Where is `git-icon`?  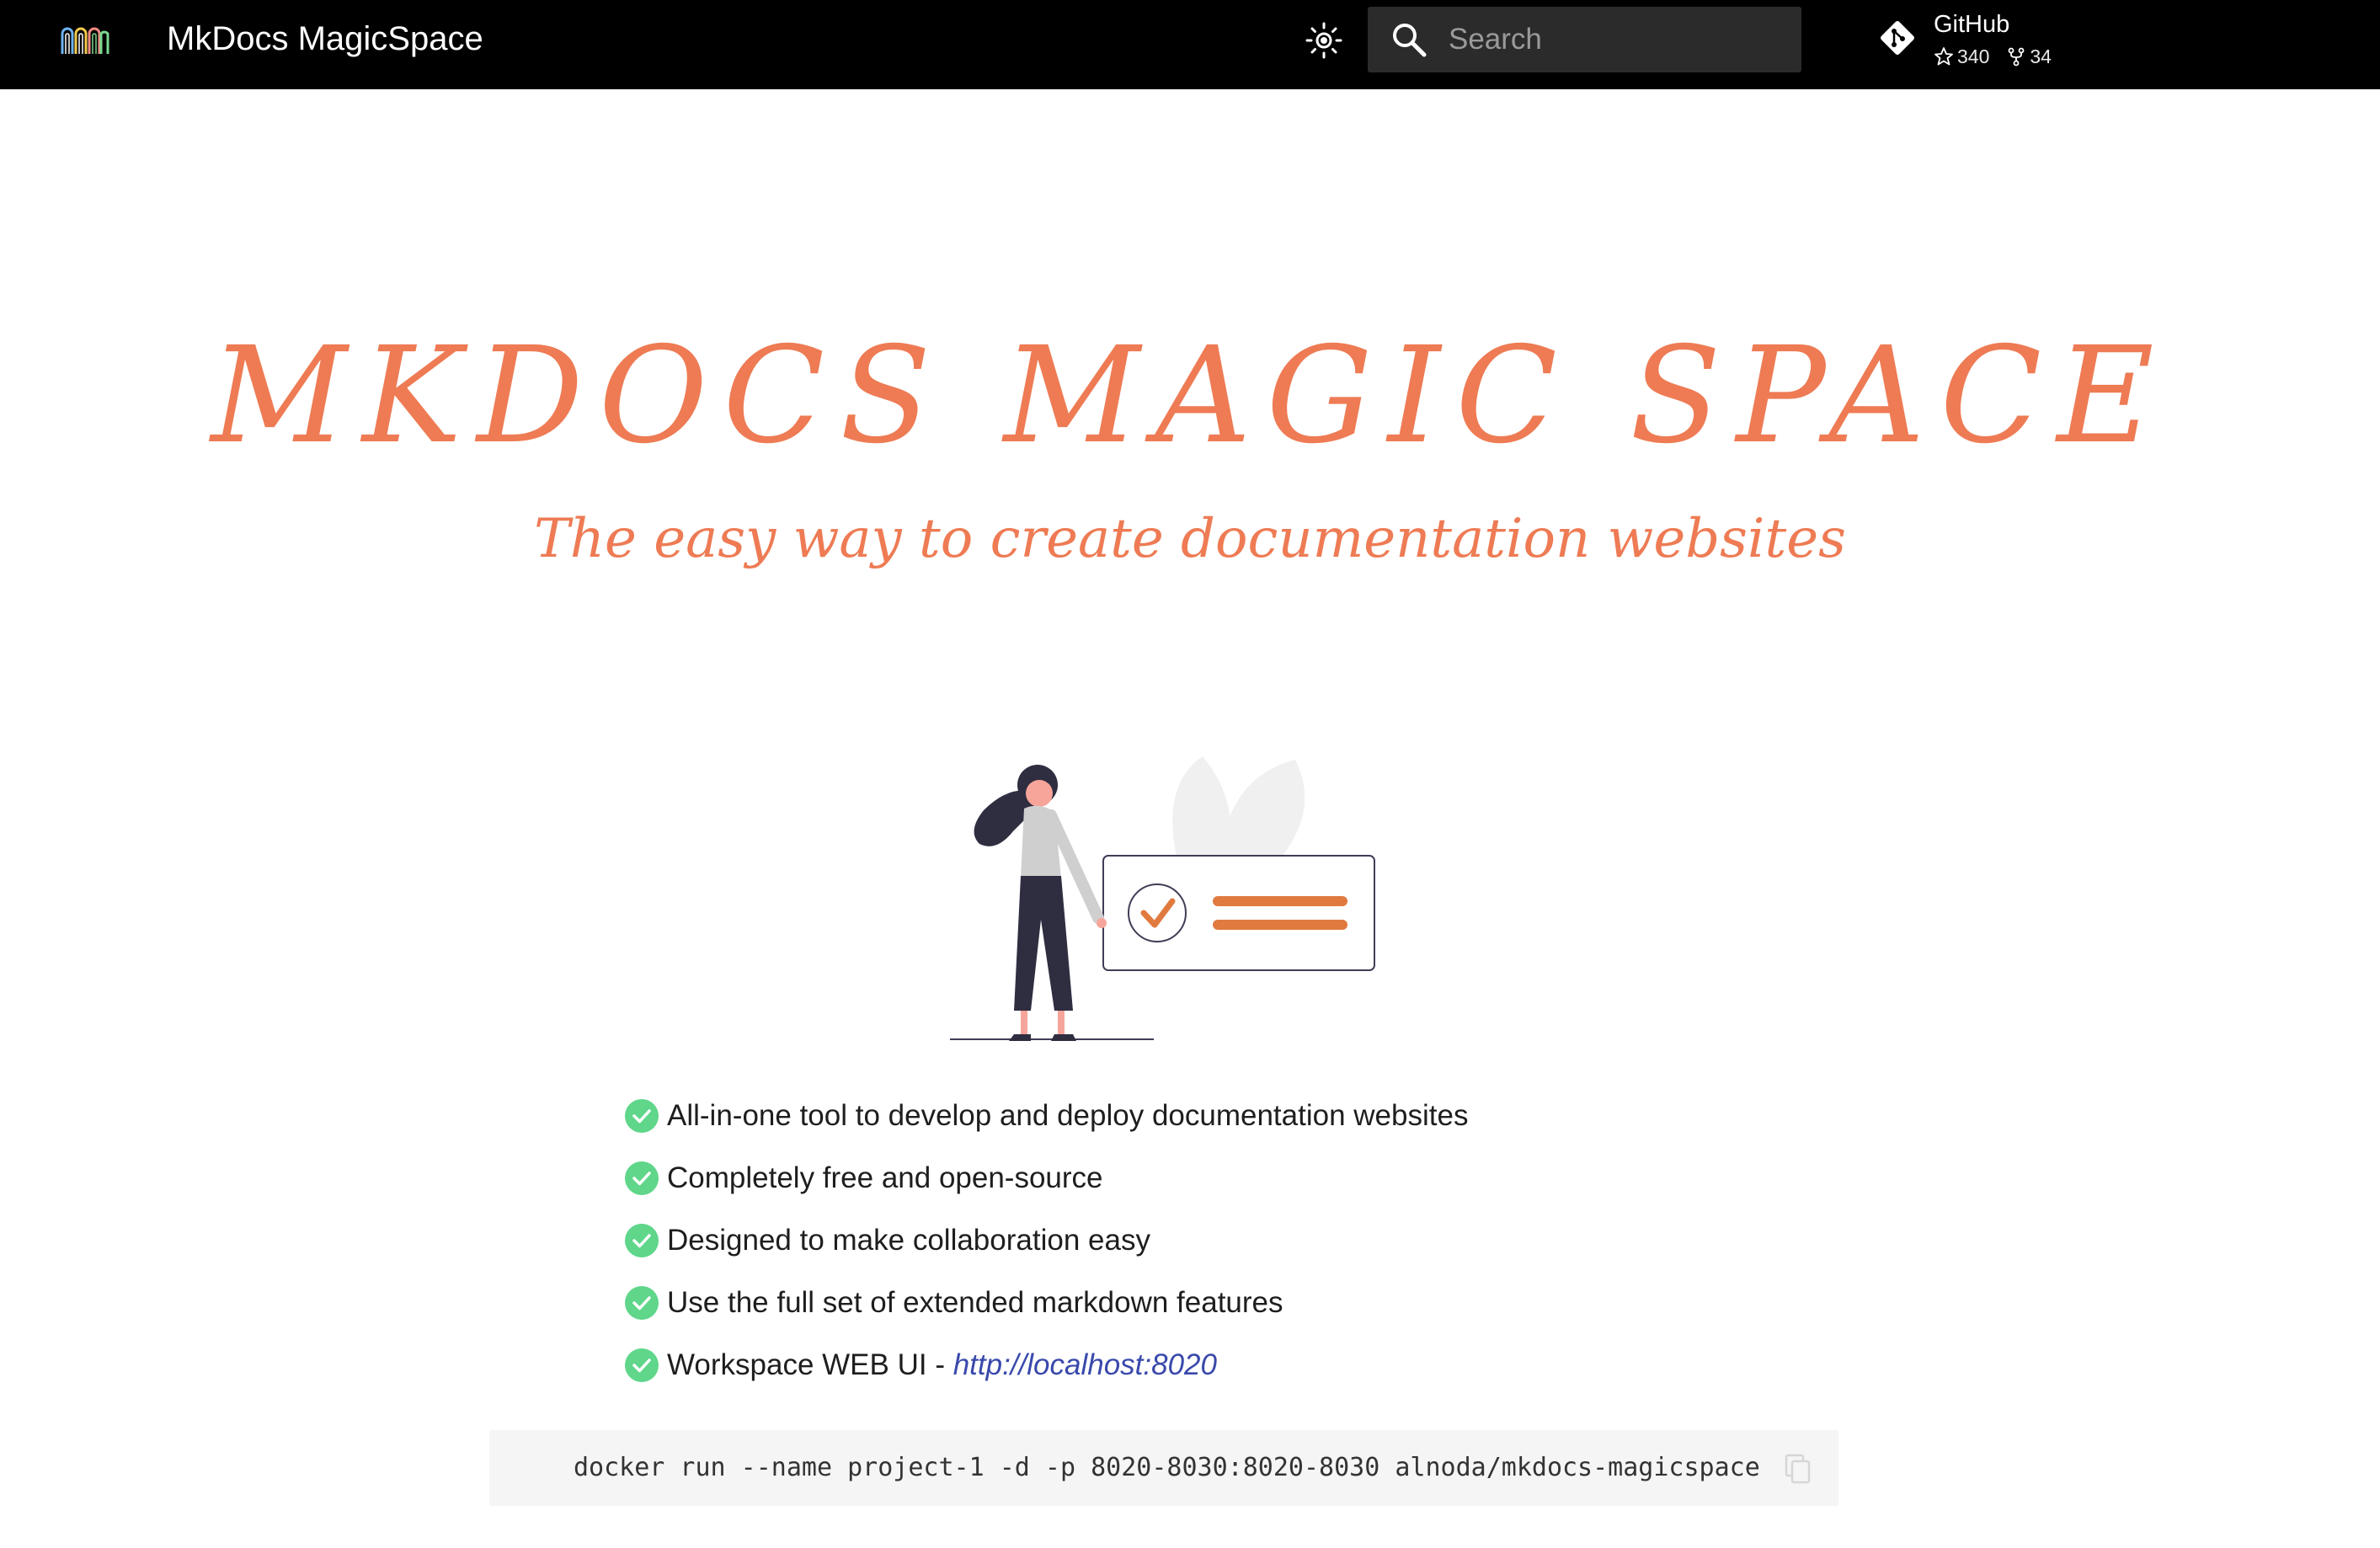 git-icon is located at coordinates (1897, 38).